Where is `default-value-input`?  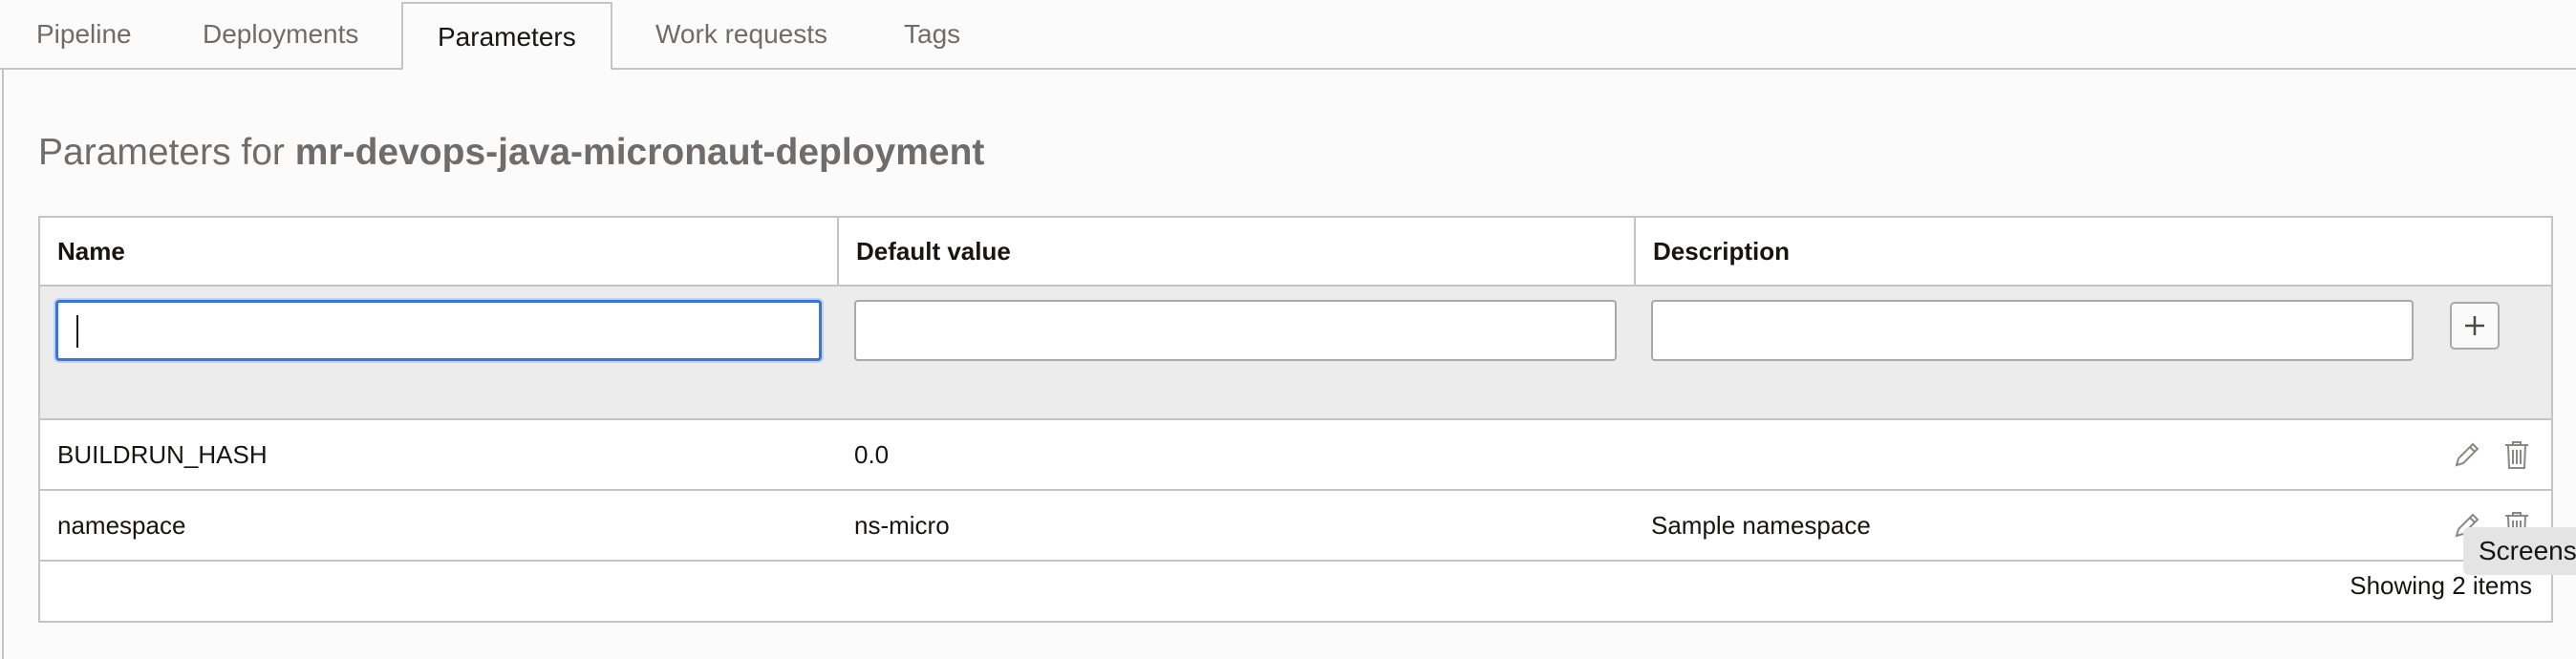
default-value-input is located at coordinates (1235, 330).